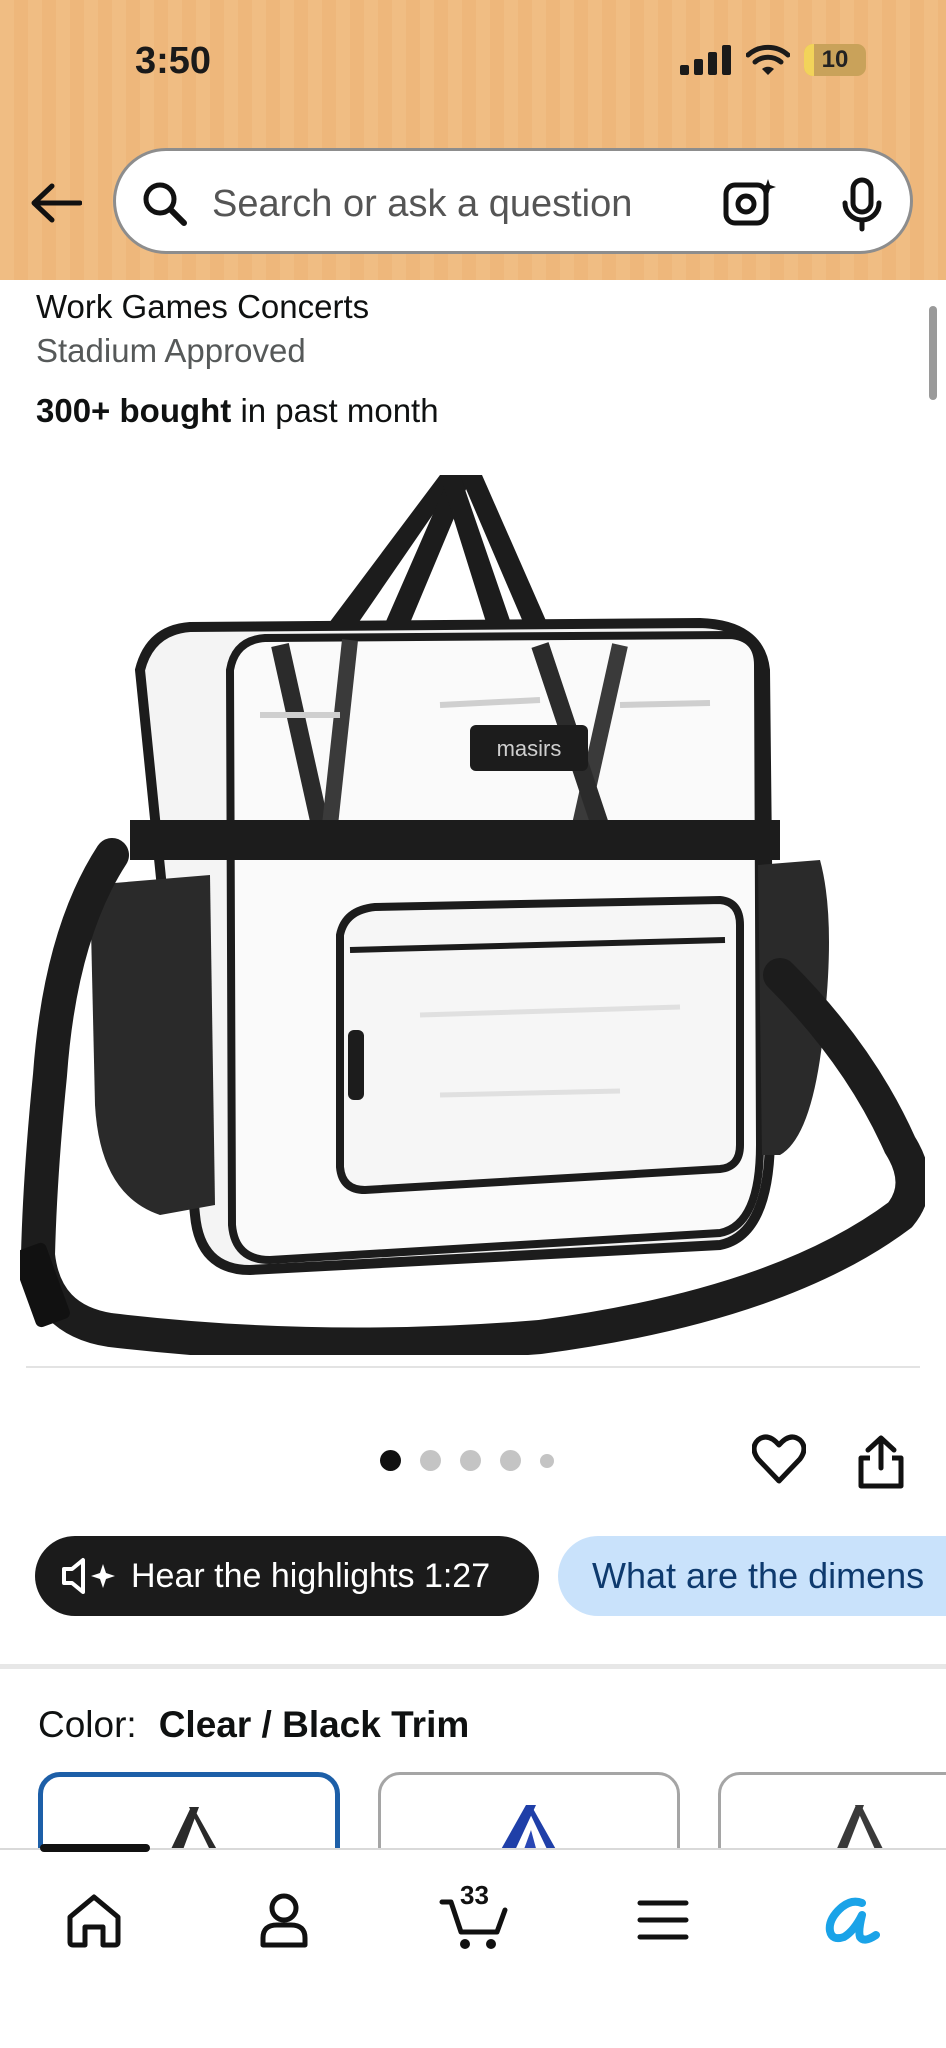  I want to click on nav-menu, so click(663, 1920).